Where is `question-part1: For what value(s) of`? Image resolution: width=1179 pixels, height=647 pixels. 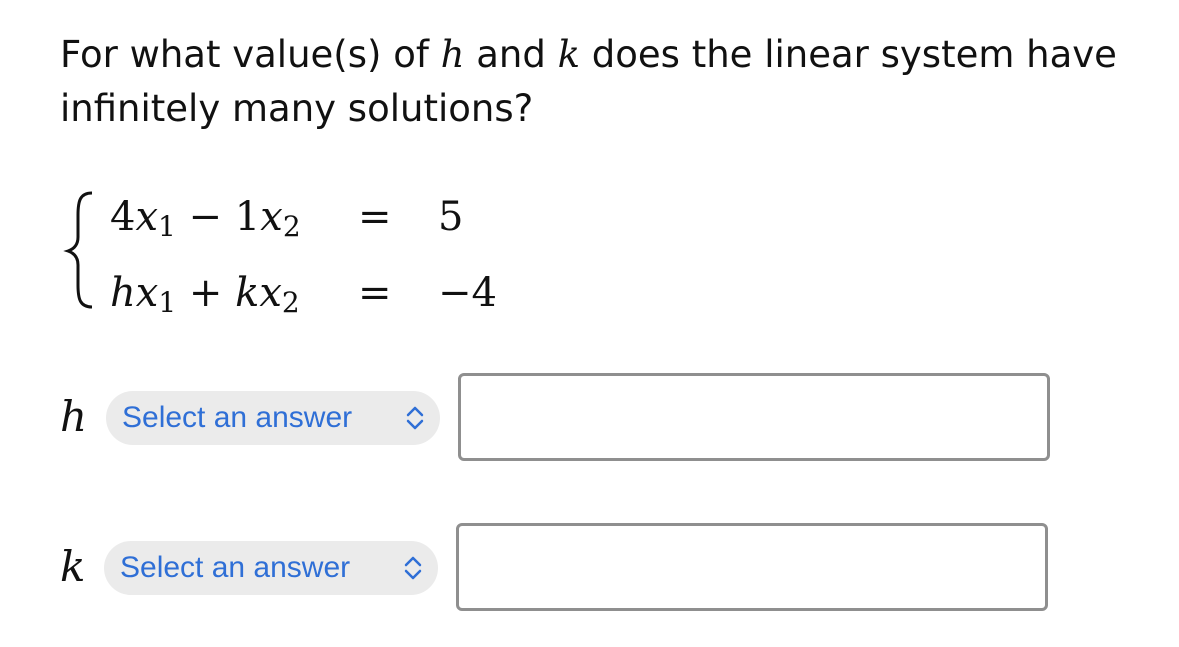
question-part1: For what value(s) of is located at coordinates (250, 54).